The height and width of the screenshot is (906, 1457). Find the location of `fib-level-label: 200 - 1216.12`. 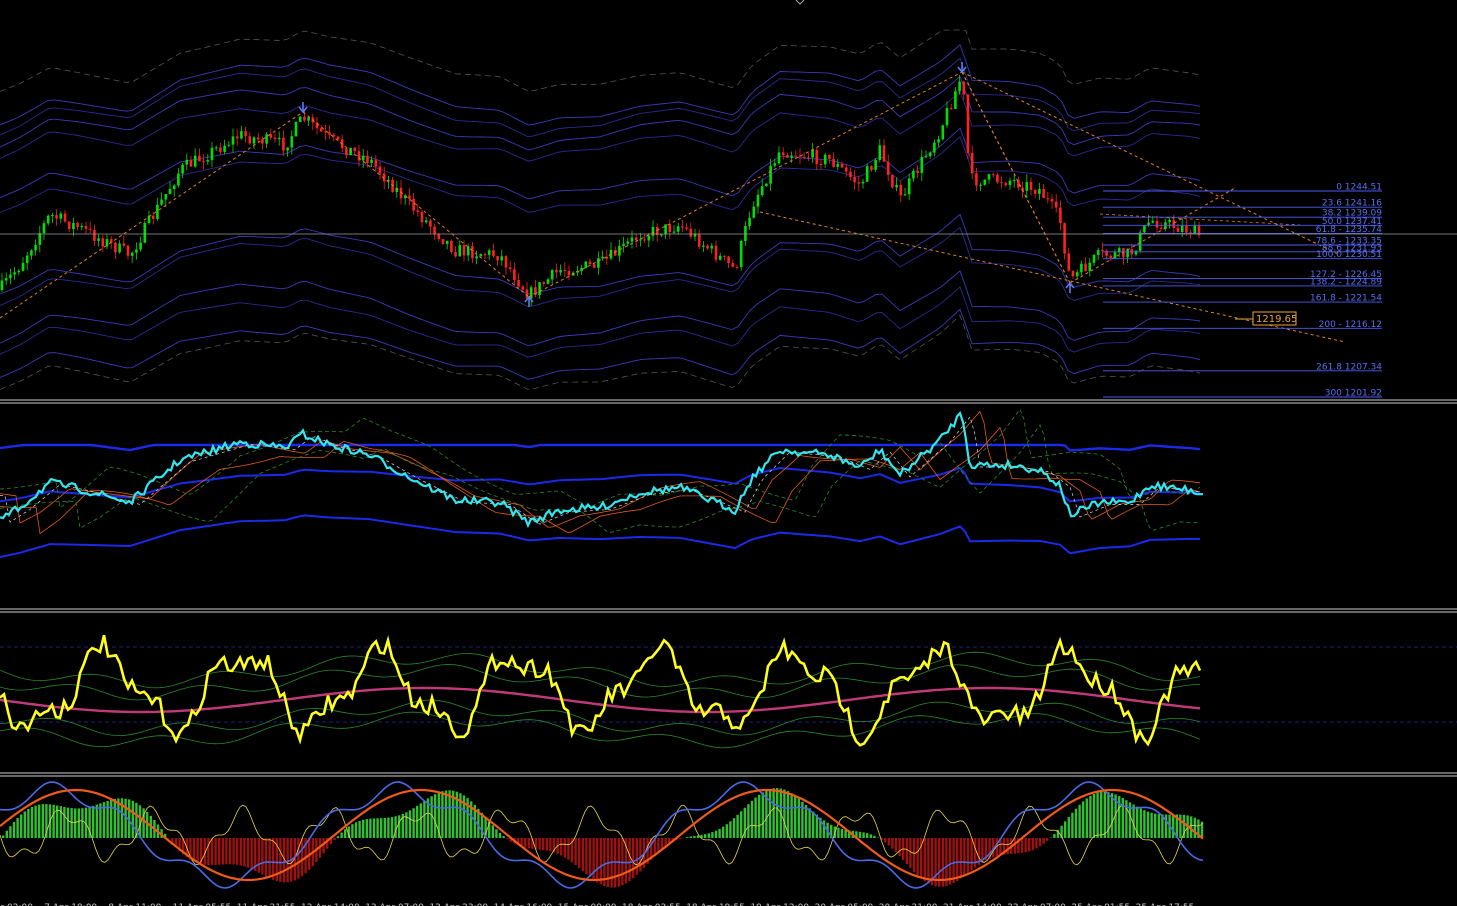

fib-level-label: 200 - 1216.12 is located at coordinates (1350, 325).